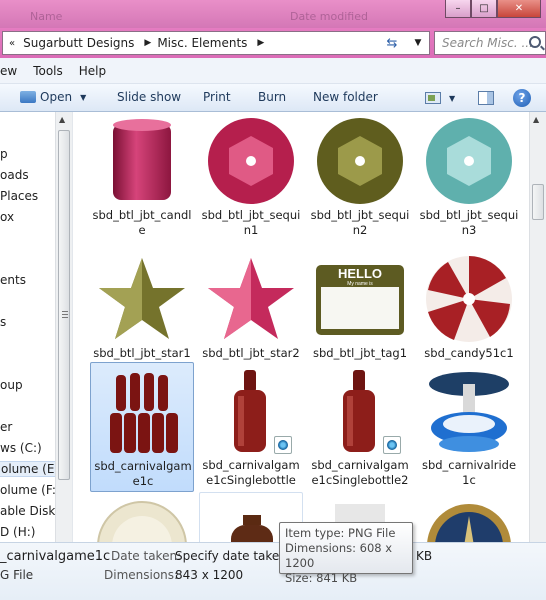 Image resolution: width=546 pixels, height=600 pixels. I want to click on nav-item: Places, so click(19, 196).